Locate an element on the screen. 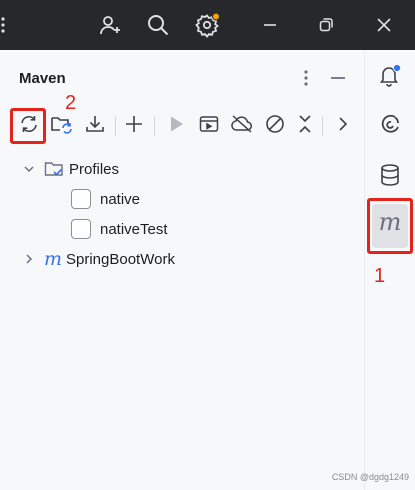 This screenshot has width=415, height=490. search-icon is located at coordinates (158, 25).